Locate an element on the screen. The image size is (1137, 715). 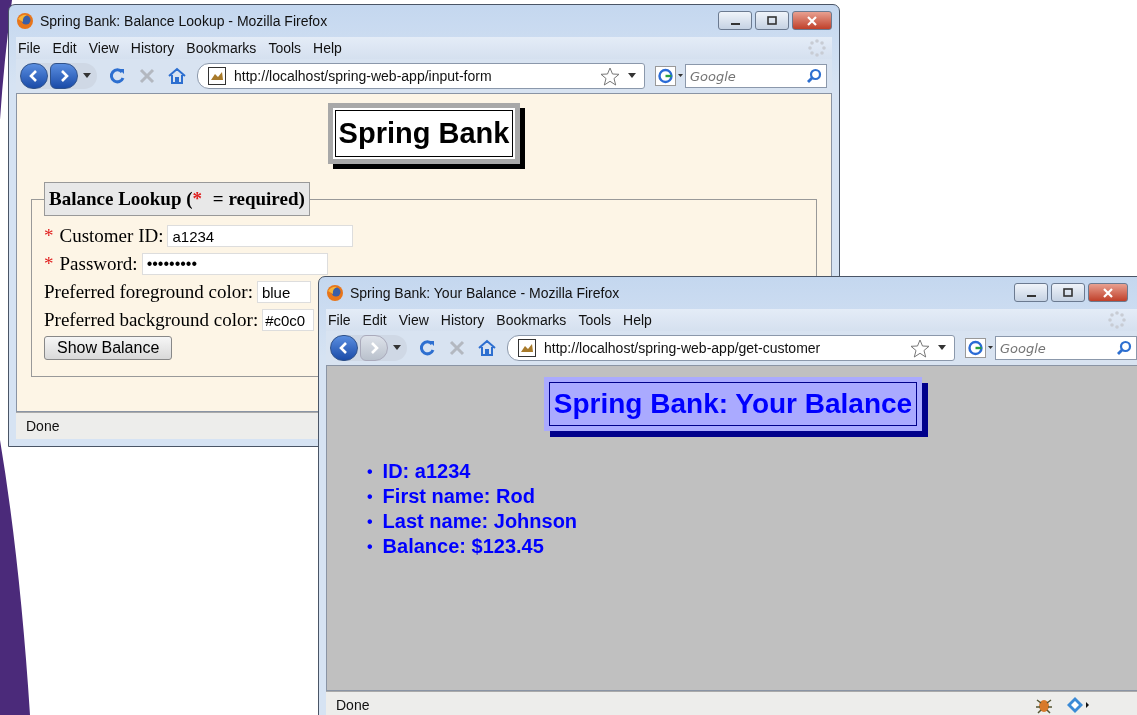
field-label: Preferred foreground color: is located at coordinates (148, 292).